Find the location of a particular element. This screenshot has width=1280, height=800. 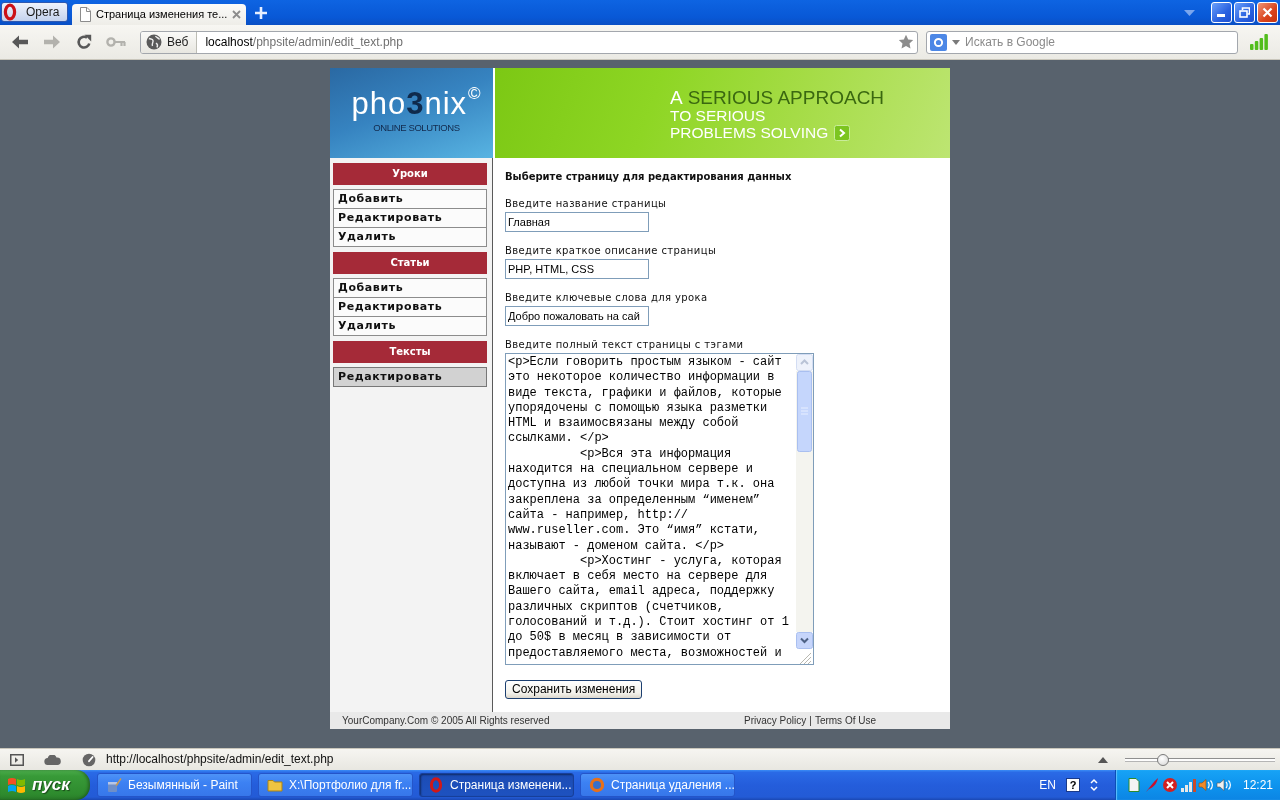

address-field: Веб localhost/phpsite/admin/edit_text.php is located at coordinates (529, 42).